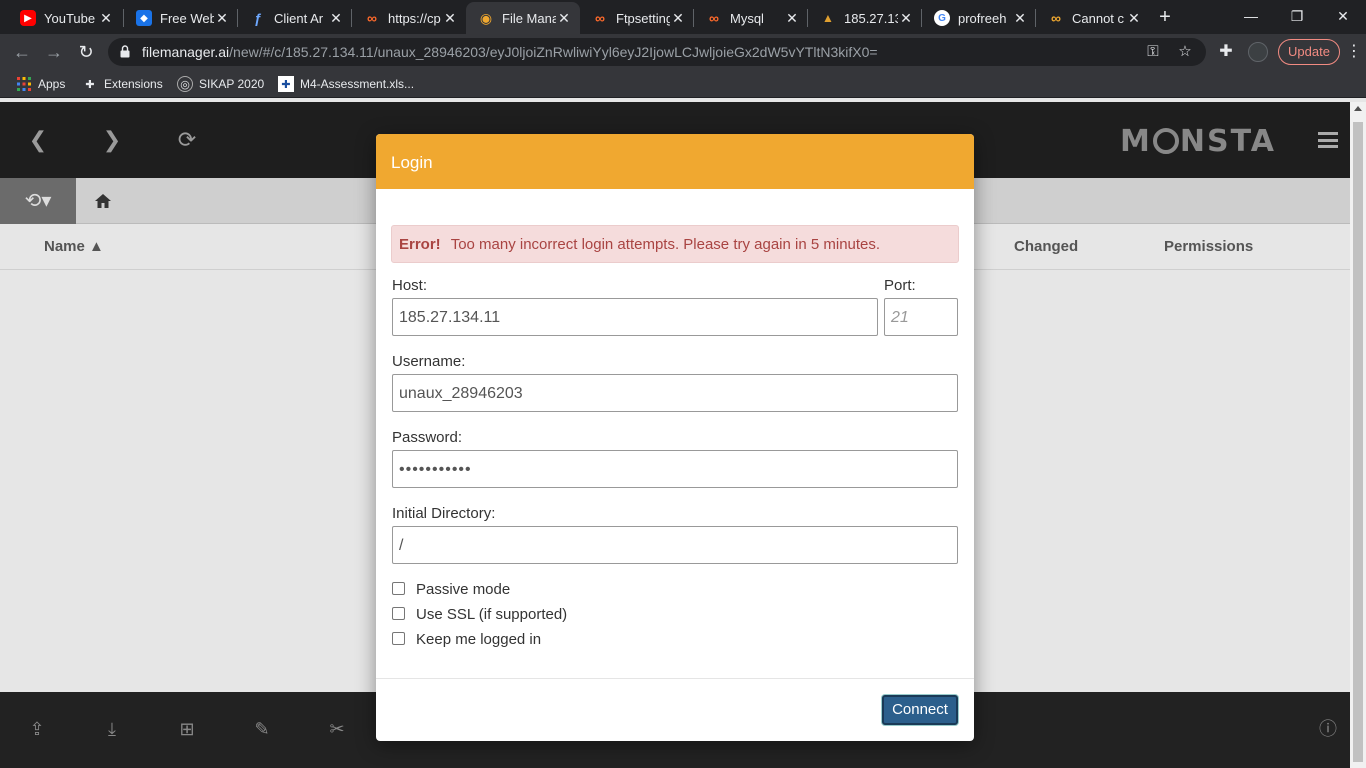 The image size is (1366, 768). Describe the element at coordinates (112, 729) in the screenshot. I see `download-icon: ⤓` at that location.